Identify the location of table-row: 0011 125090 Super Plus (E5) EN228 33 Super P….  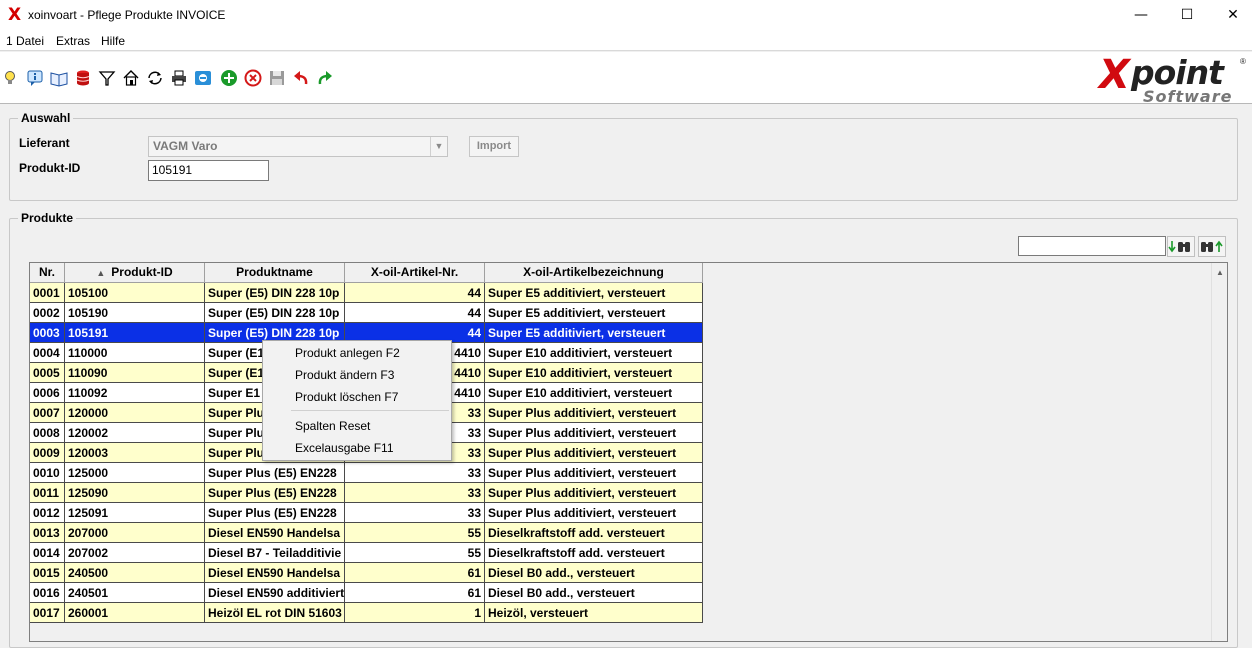
(366, 493).